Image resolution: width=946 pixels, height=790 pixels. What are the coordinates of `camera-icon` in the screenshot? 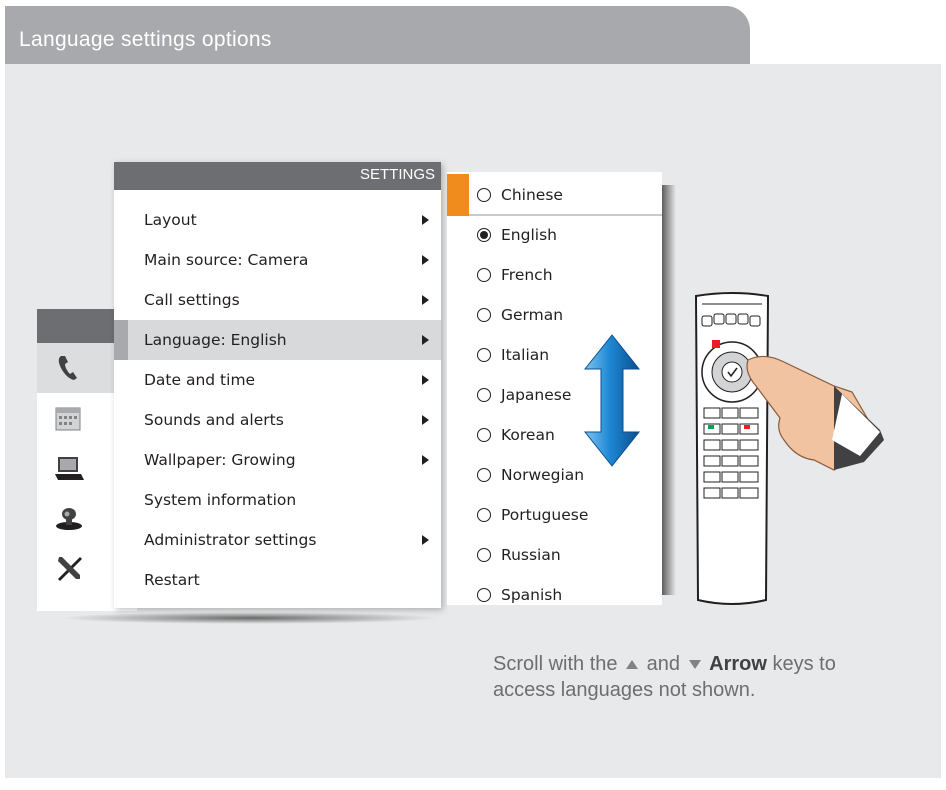 It's located at (69, 519).